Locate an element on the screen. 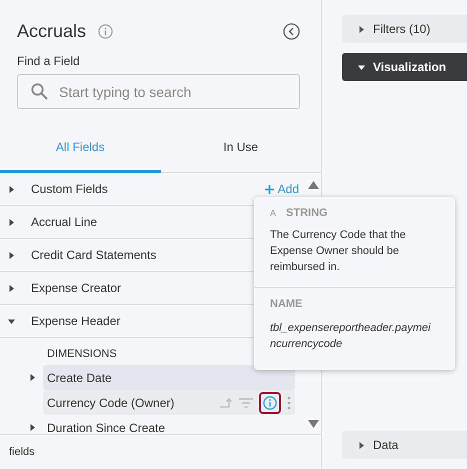  info-button is located at coordinates (270, 403).